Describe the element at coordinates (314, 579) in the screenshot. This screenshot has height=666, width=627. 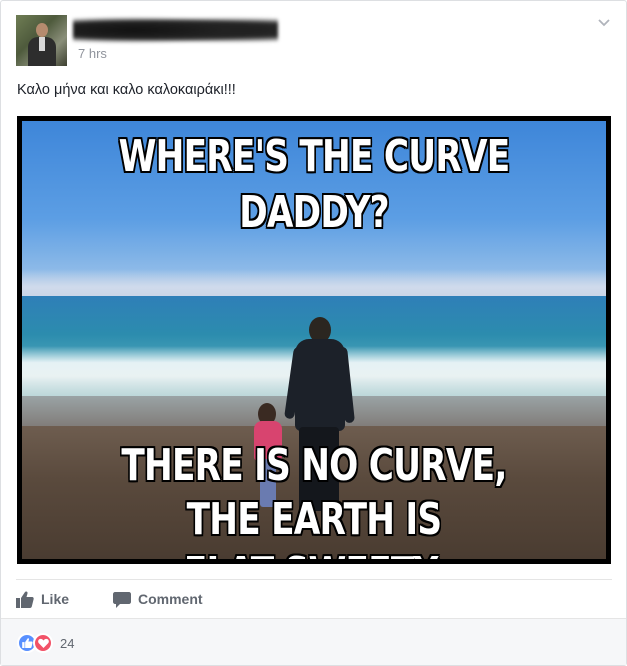
I see `actions-divider` at that location.